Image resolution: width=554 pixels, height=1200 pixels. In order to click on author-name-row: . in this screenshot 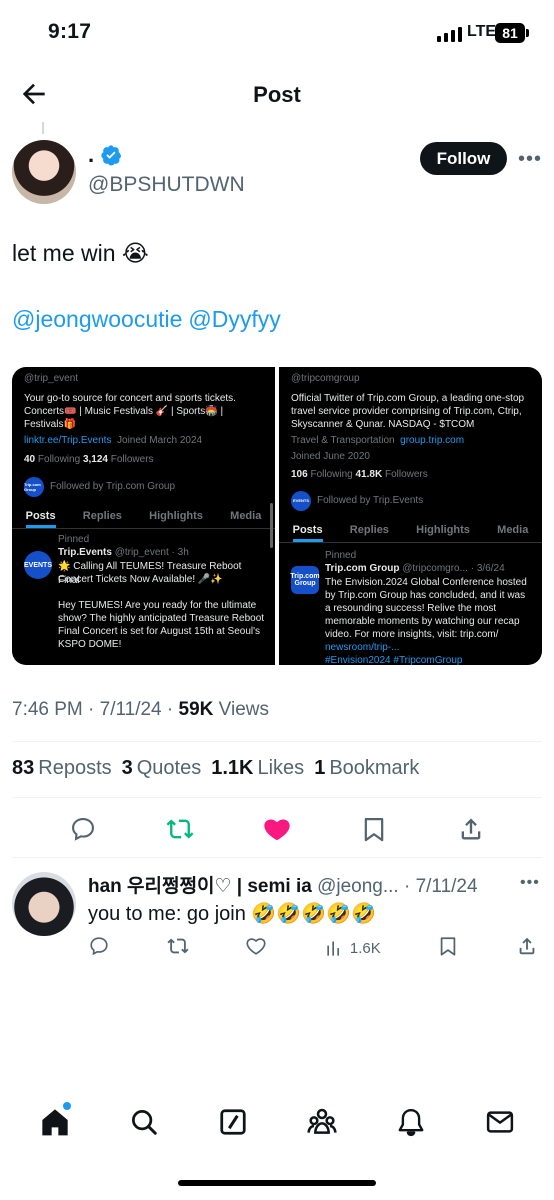, I will do `click(105, 155)`.